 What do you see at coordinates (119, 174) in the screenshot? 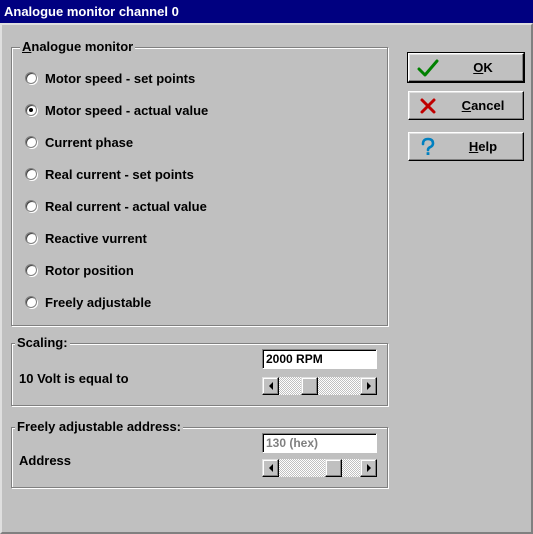
I see `radio-label: Real current - set points` at bounding box center [119, 174].